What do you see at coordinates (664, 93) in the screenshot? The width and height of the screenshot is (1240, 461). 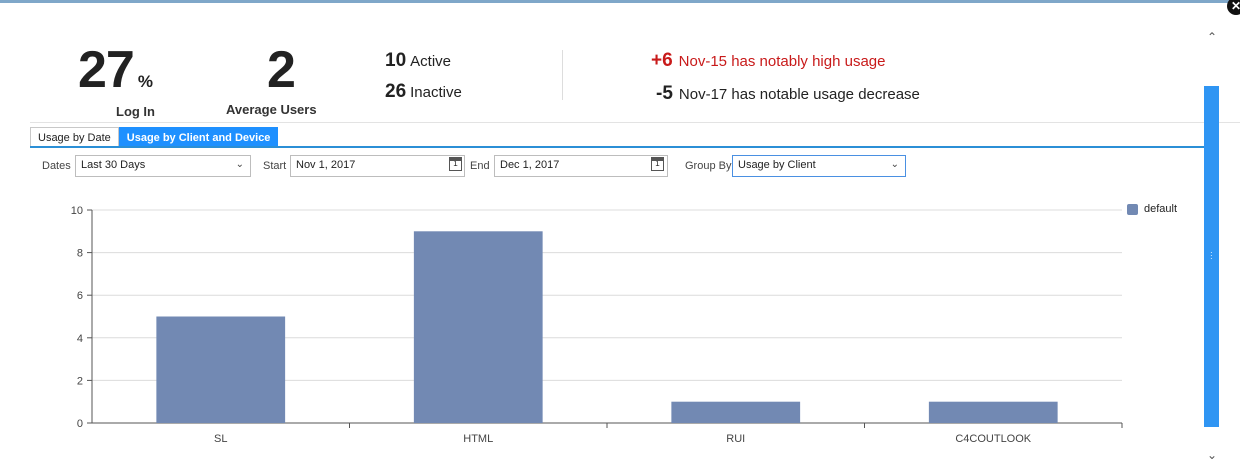 I see `alert-decrease-delta: -5` at bounding box center [664, 93].